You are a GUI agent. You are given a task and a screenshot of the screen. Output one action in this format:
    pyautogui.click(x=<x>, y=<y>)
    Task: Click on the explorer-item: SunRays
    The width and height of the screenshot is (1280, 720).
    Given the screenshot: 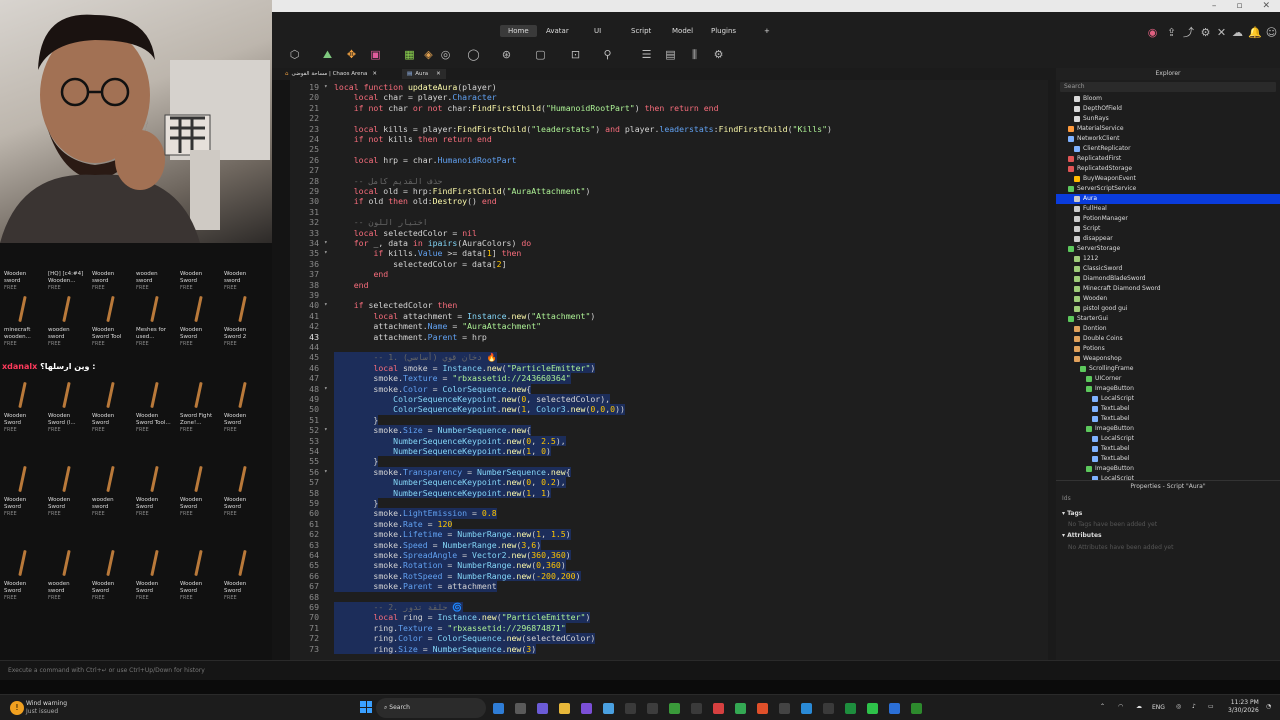 What is the action you would take?
    pyautogui.click(x=1168, y=119)
    